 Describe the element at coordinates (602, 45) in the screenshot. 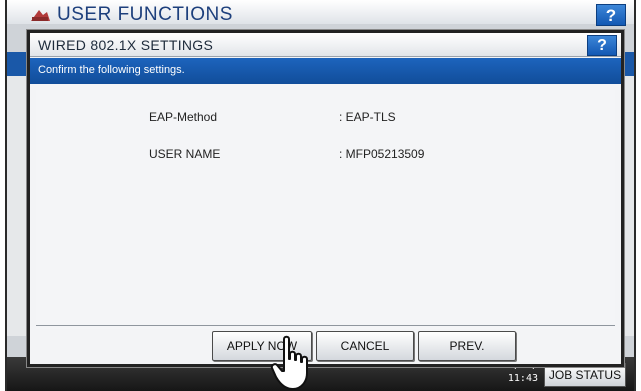

I see `dialog-help-button: ?` at that location.